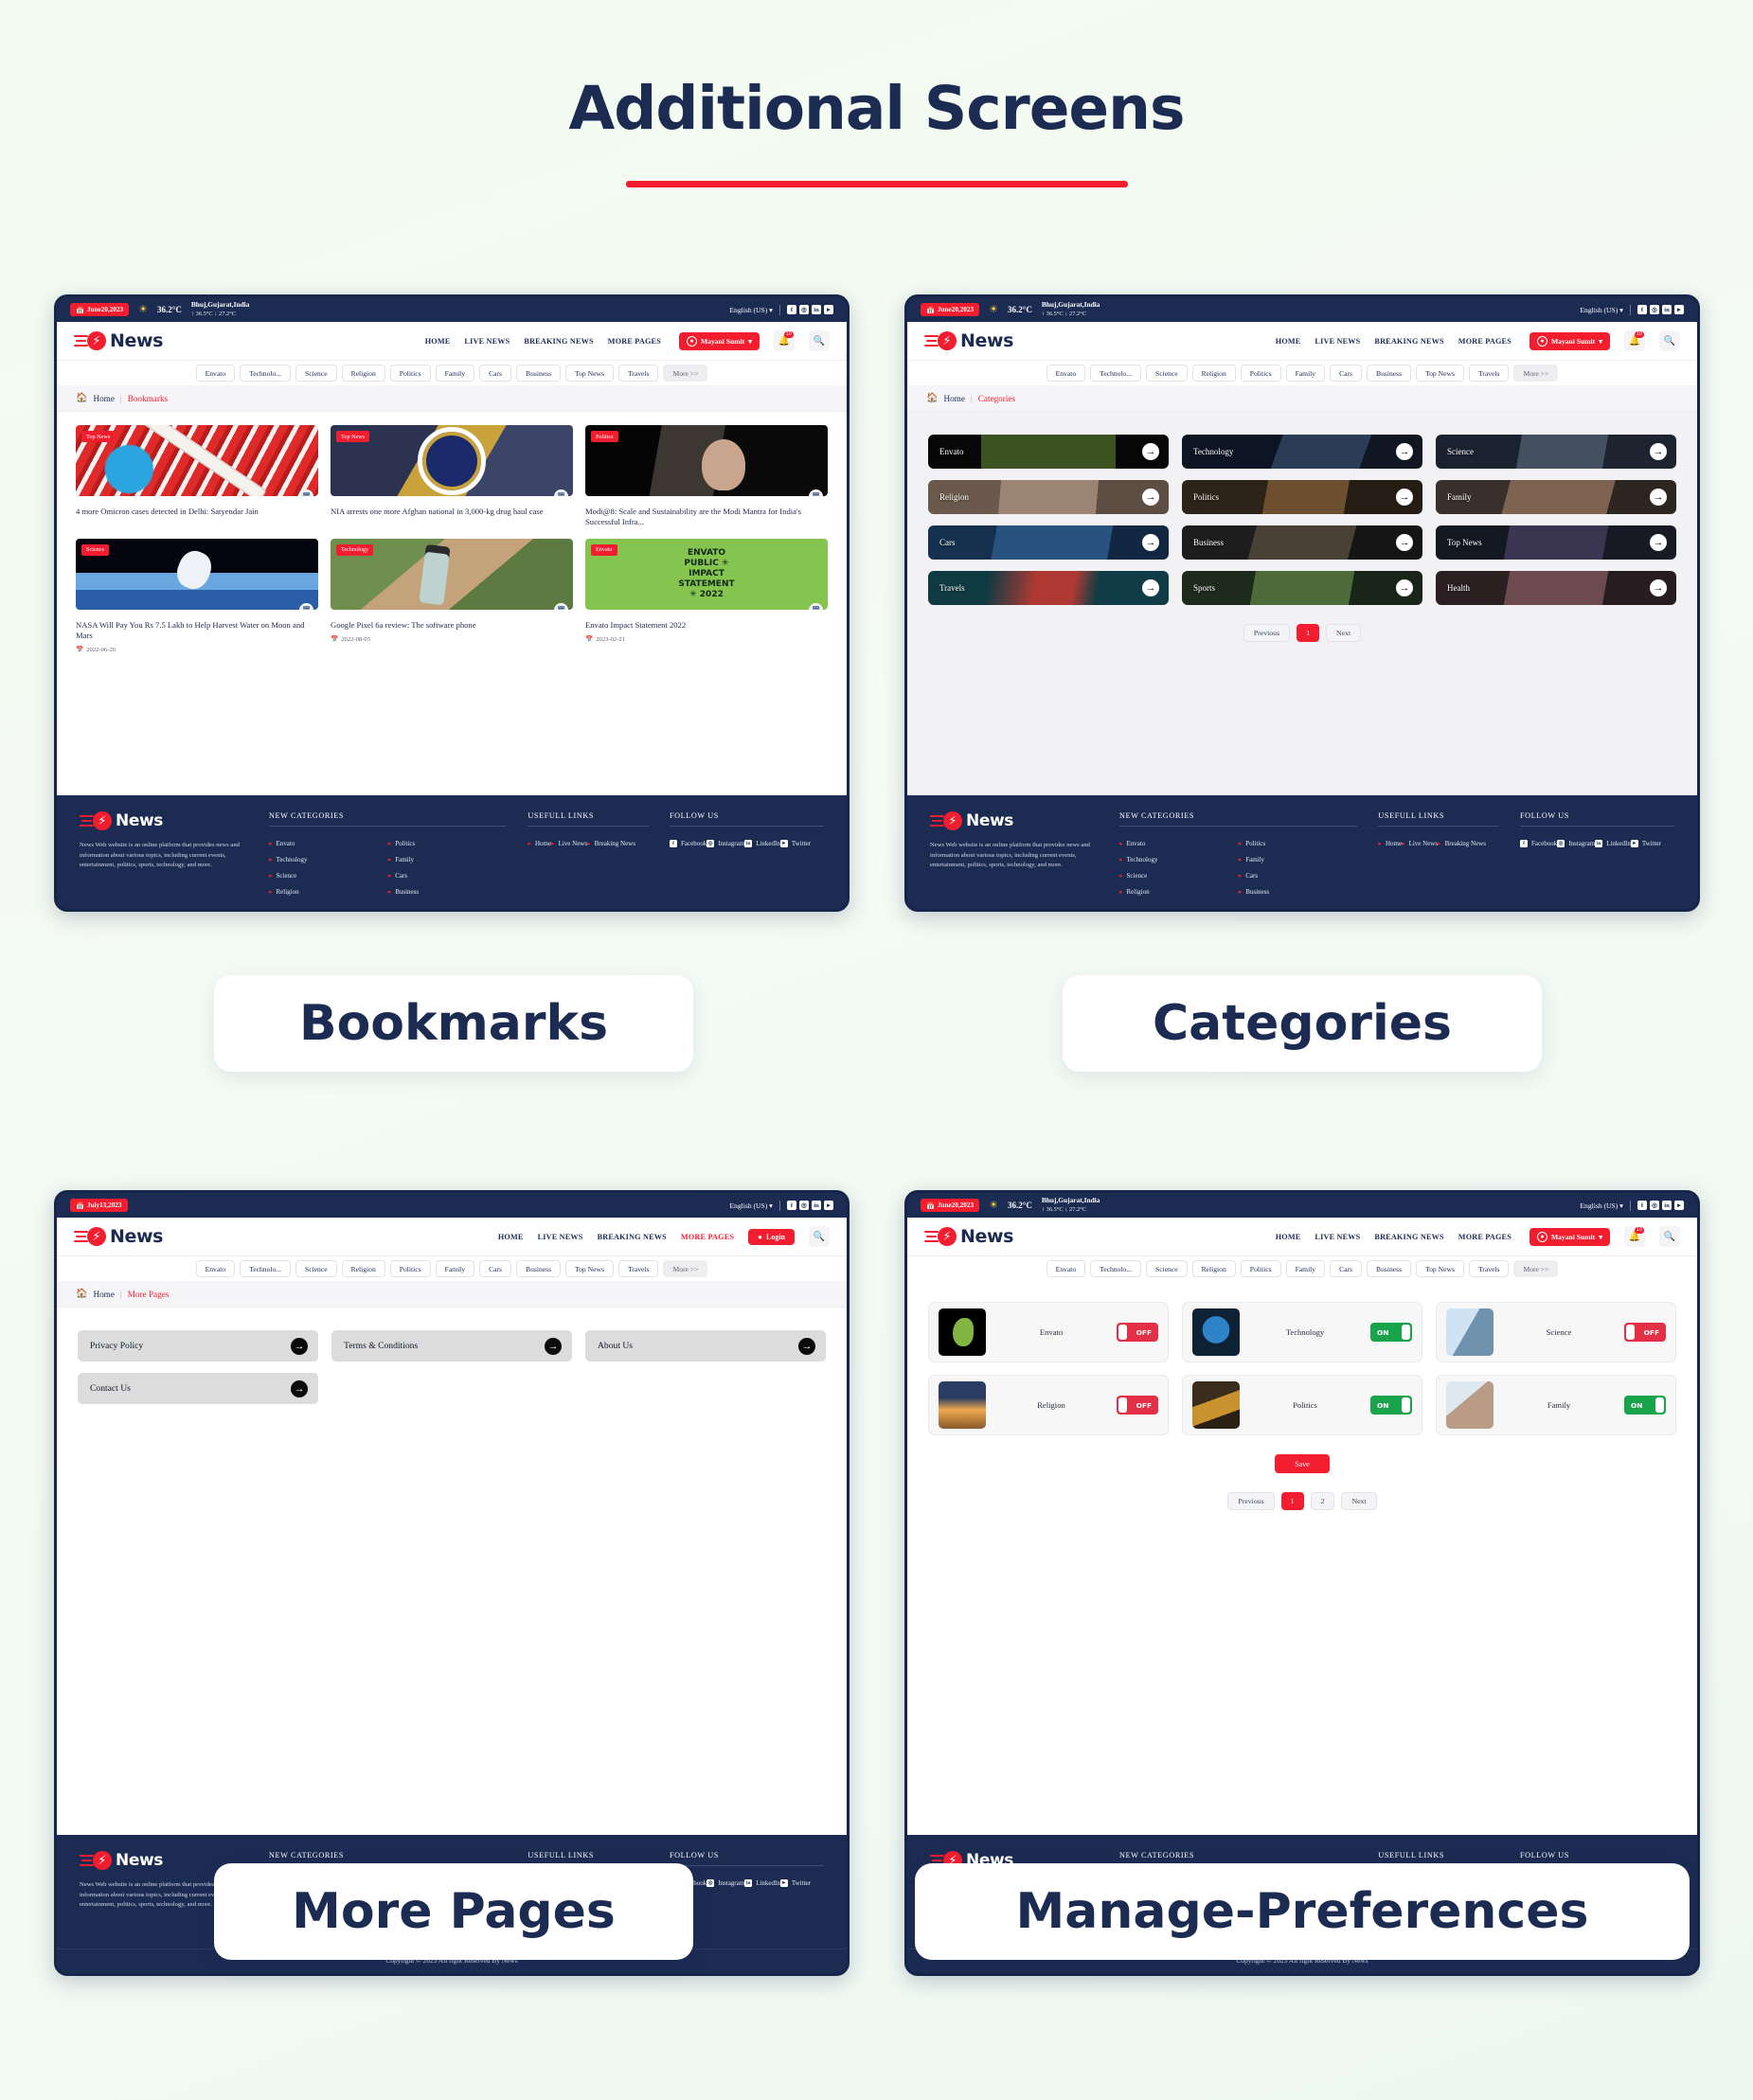 Image resolution: width=1753 pixels, height=2100 pixels. I want to click on user-menu-button: ● Mayani Sumit ▾, so click(1569, 340).